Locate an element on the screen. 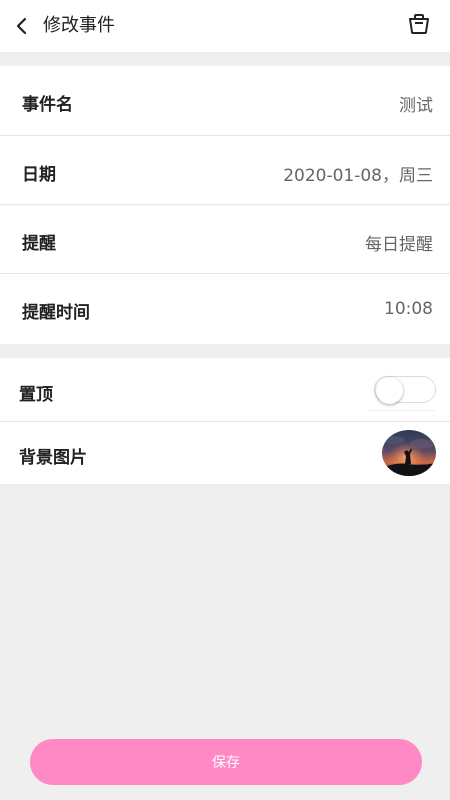 The height and width of the screenshot is (800, 450). date-value: 2020-01-08，周三 is located at coordinates (358, 176).